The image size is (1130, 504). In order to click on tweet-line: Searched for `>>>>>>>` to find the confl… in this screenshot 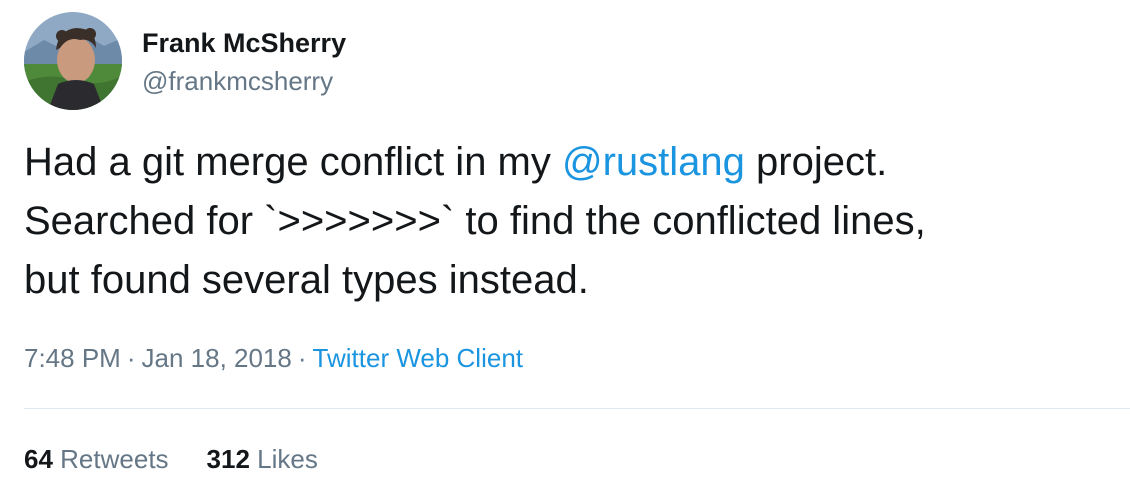, I will do `click(475, 221)`.